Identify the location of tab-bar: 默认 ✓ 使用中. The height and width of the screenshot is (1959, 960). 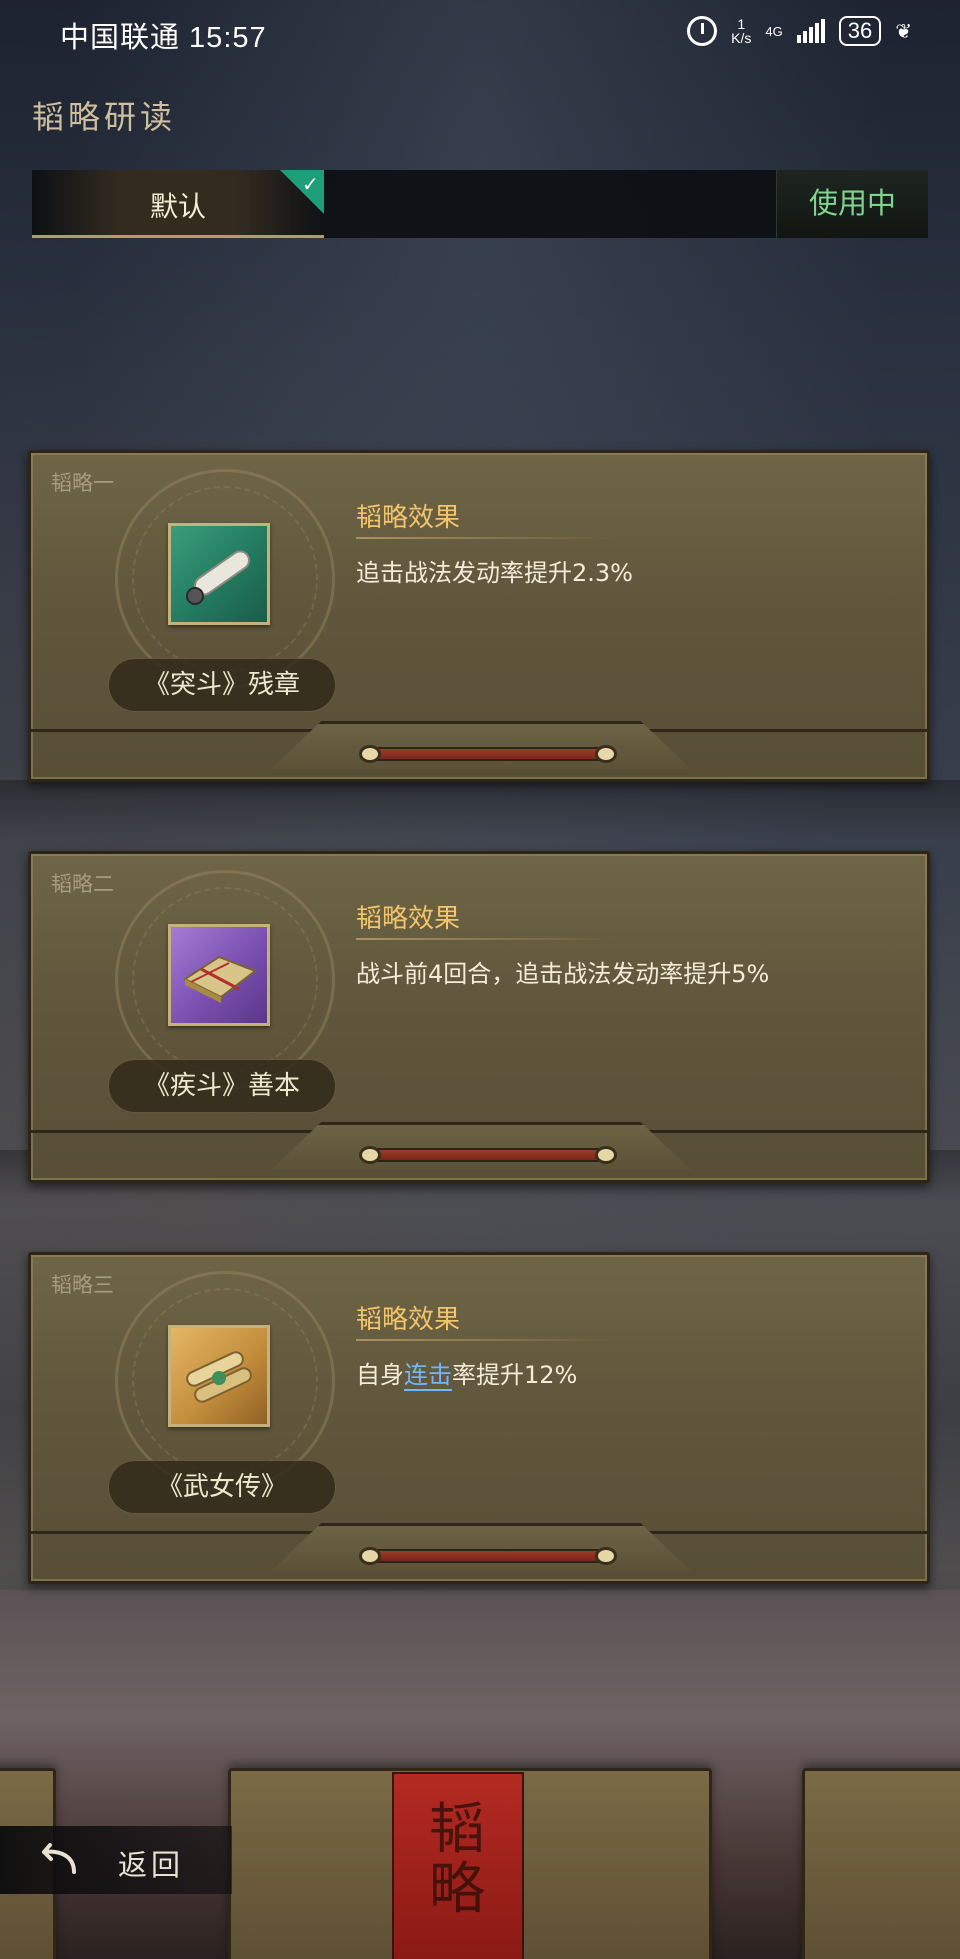
(480, 204).